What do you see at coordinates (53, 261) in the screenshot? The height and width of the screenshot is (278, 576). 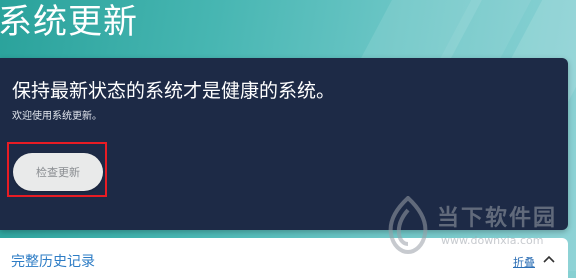 I see `full-history-link: 完整历史记录` at bounding box center [53, 261].